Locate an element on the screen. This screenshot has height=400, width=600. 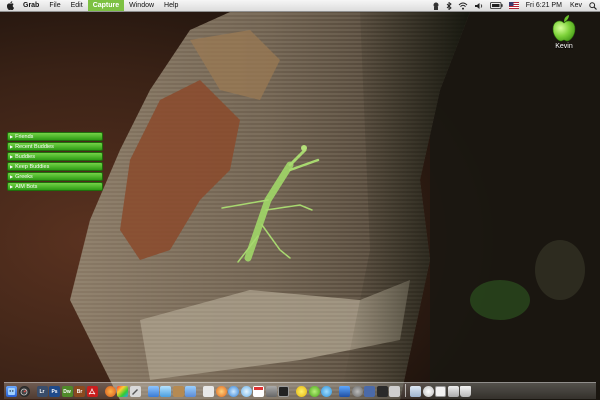
firefox-globe-icon is located at coordinates (221, 391).